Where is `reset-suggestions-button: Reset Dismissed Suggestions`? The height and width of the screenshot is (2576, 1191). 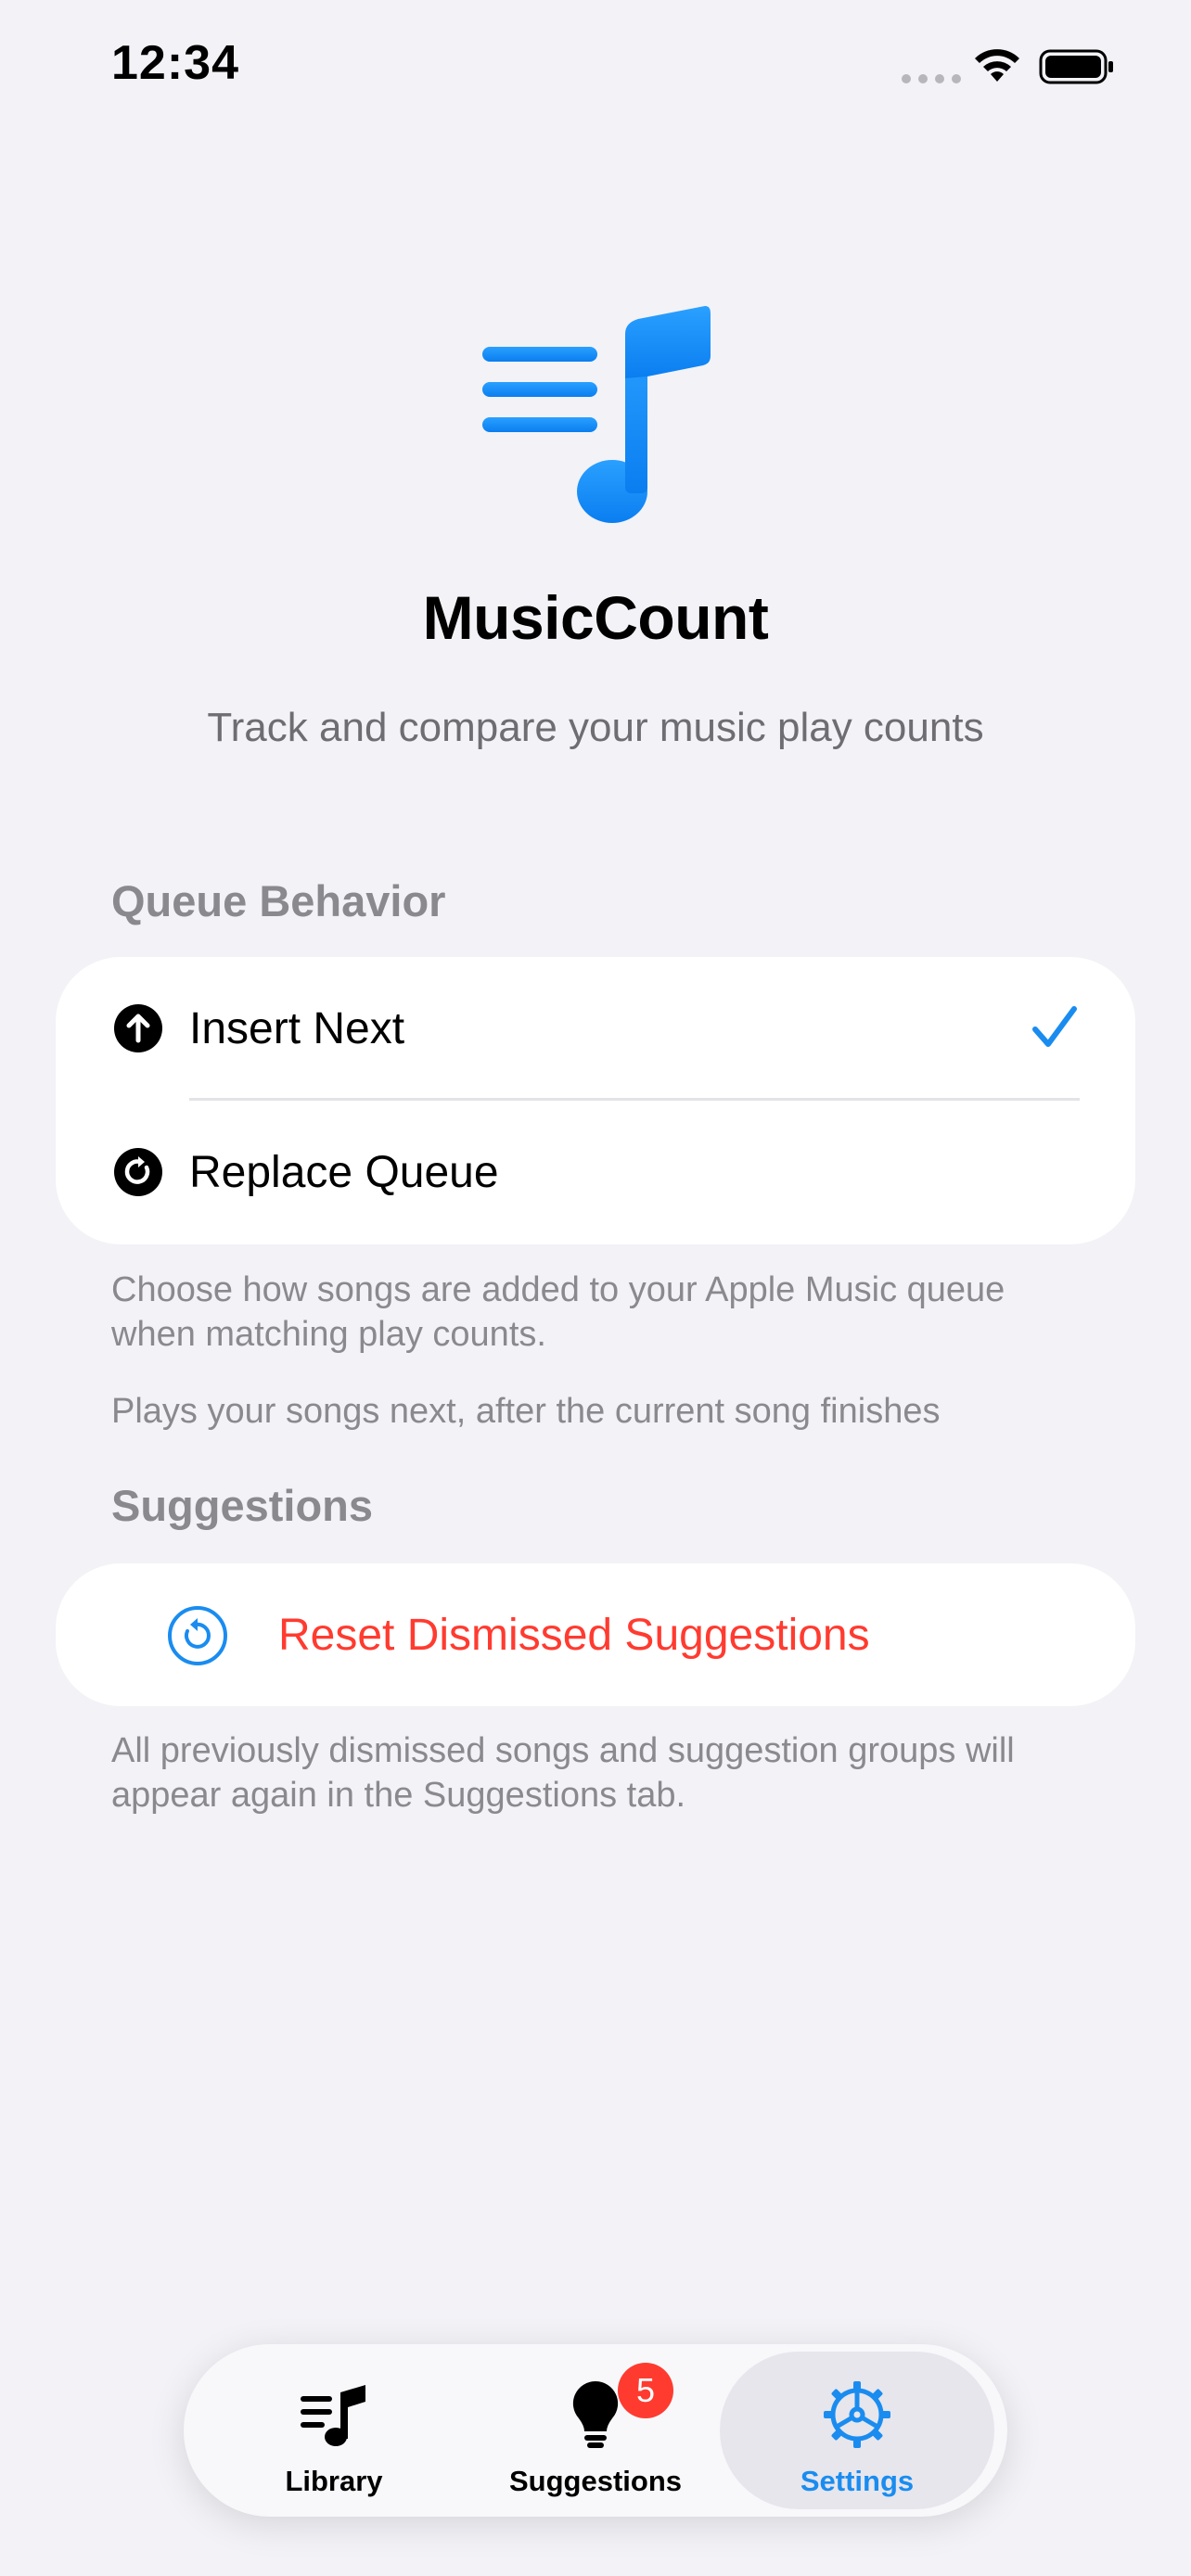
reset-suggestions-button: Reset Dismissed Suggestions is located at coordinates (595, 1634).